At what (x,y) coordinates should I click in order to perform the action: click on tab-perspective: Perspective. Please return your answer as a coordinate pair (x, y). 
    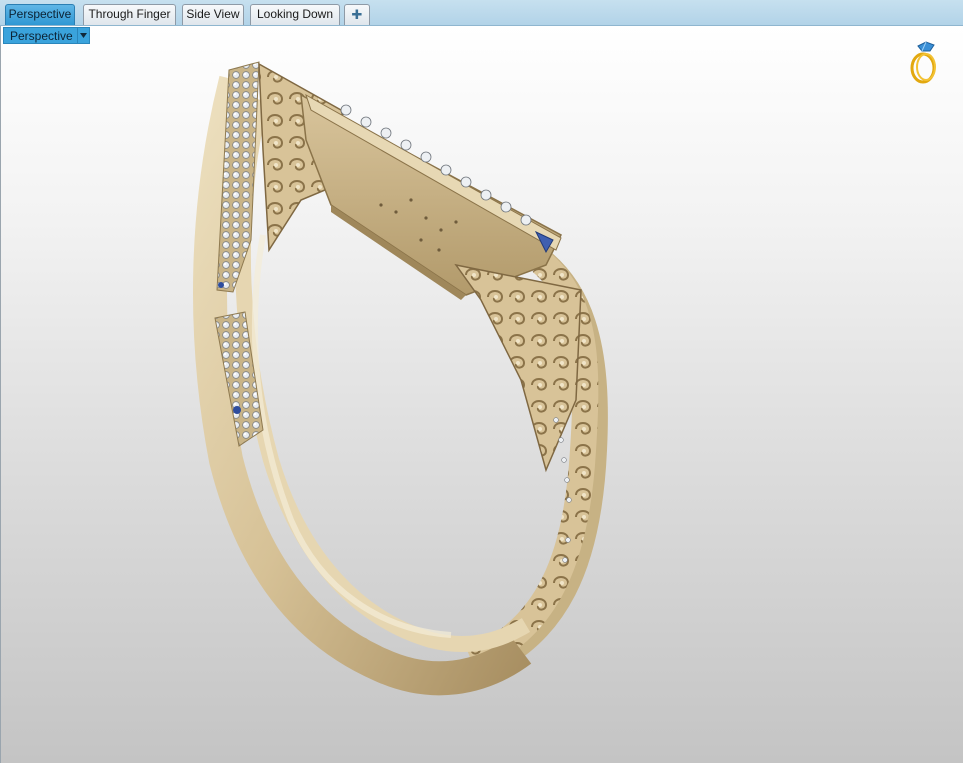
    Looking at the image, I should click on (40, 14).